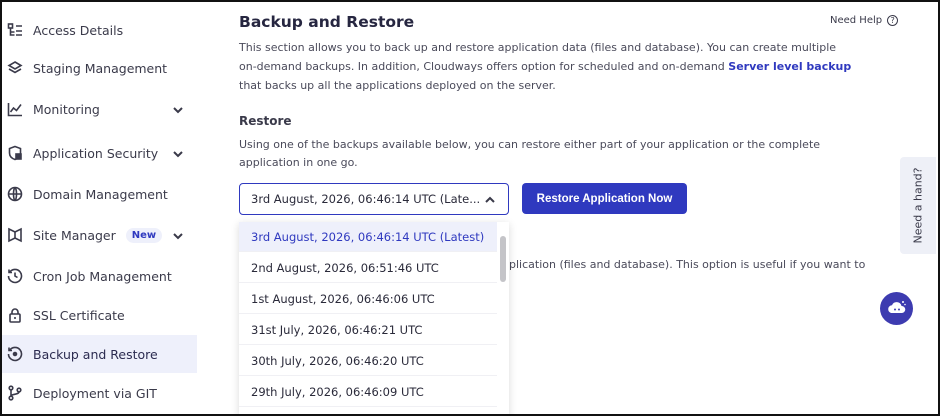 The height and width of the screenshot is (416, 940). I want to click on sidebar-item-cron-job-management: Cron Job Management, so click(99, 276).